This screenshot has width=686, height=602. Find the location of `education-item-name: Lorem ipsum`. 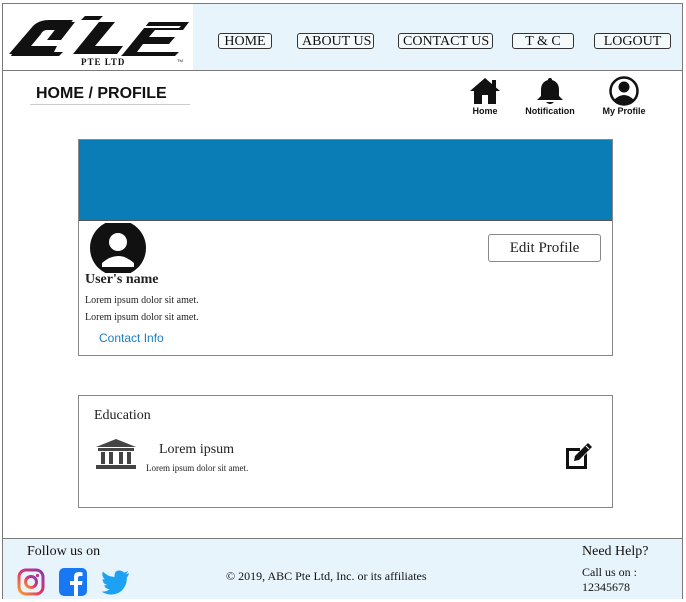

education-item-name: Lorem ipsum is located at coordinates (197, 449).